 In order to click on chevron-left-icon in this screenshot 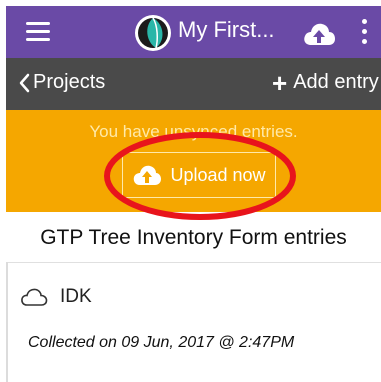, I will do `click(24, 82)`.